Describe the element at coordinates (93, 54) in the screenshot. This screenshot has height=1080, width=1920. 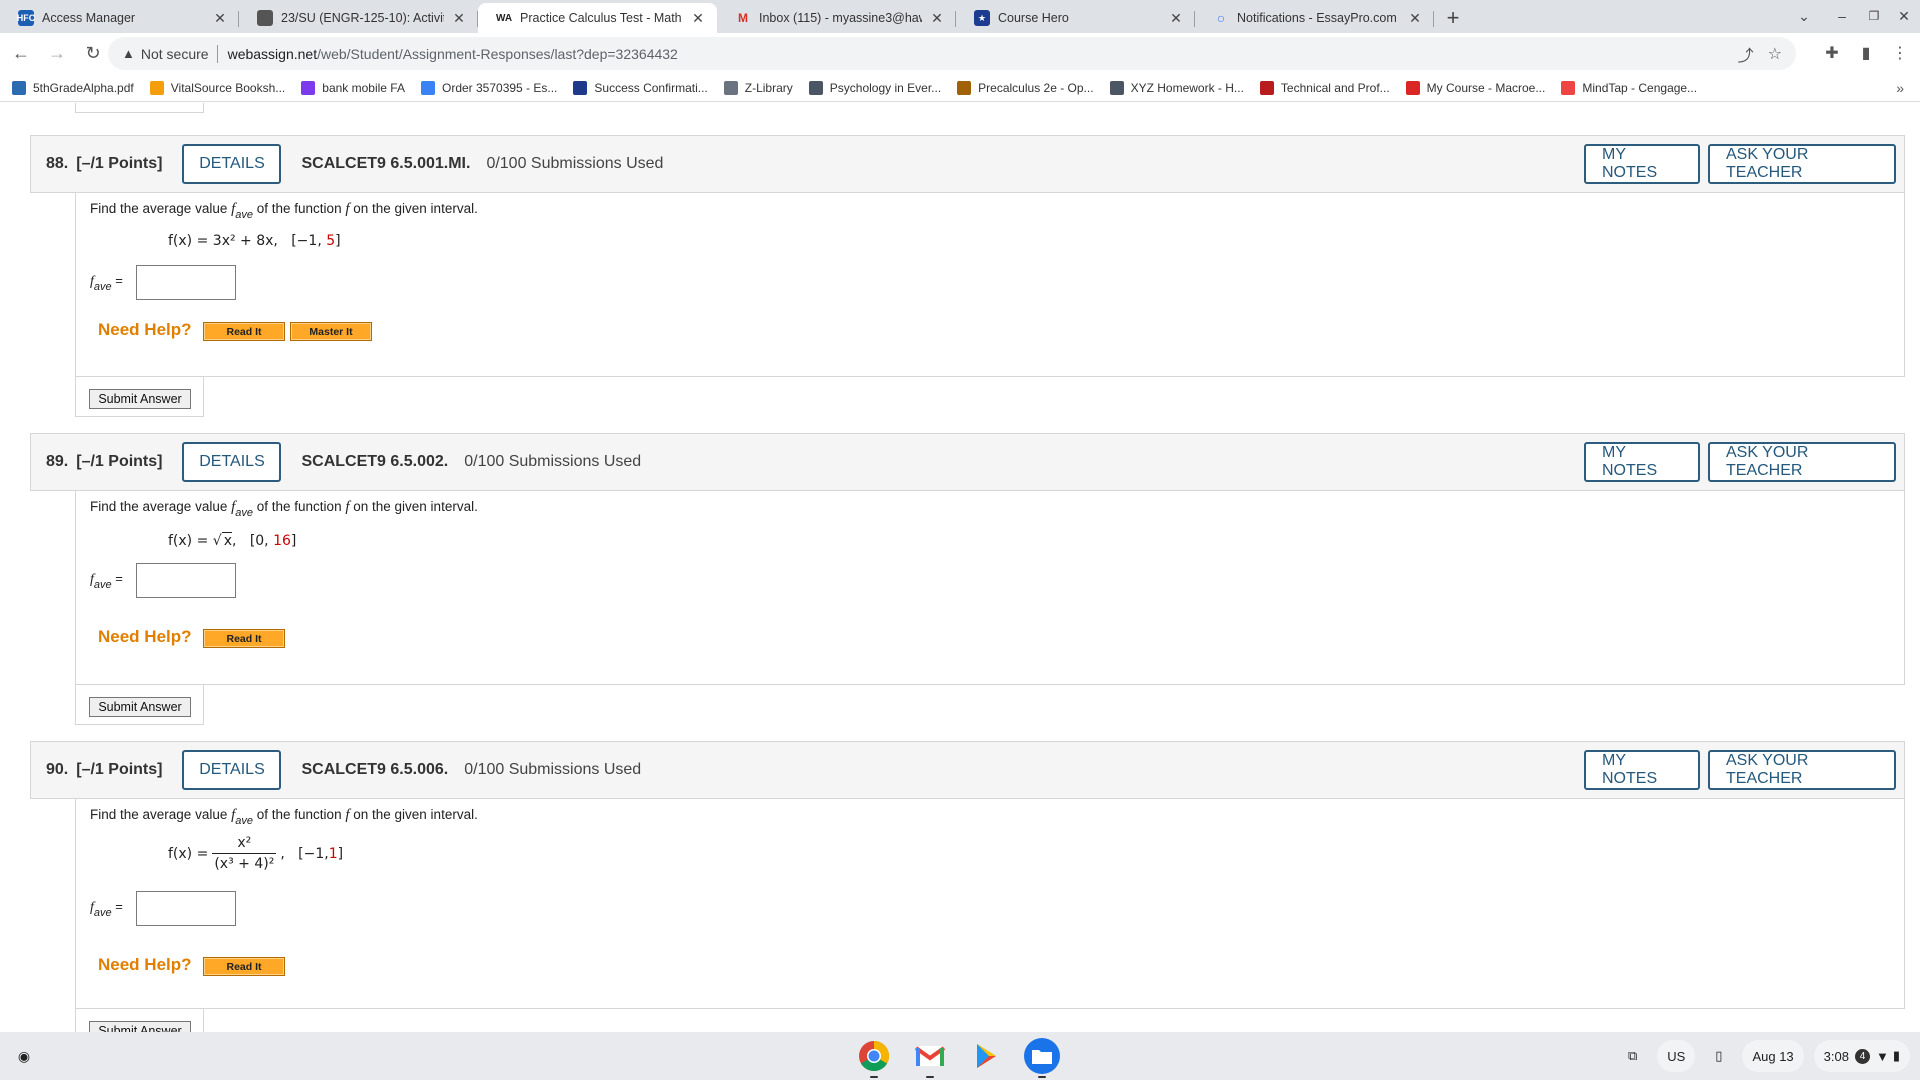
I see `reload-icon: ↻` at that location.